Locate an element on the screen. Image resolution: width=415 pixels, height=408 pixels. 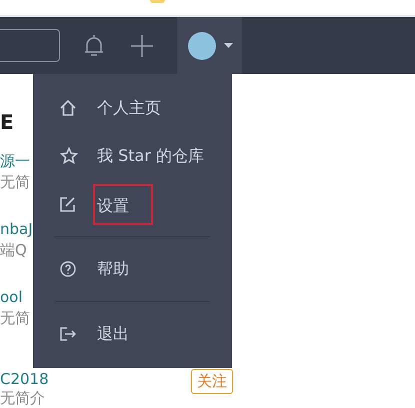
repo-description: 端Q is located at coordinates (13, 250).